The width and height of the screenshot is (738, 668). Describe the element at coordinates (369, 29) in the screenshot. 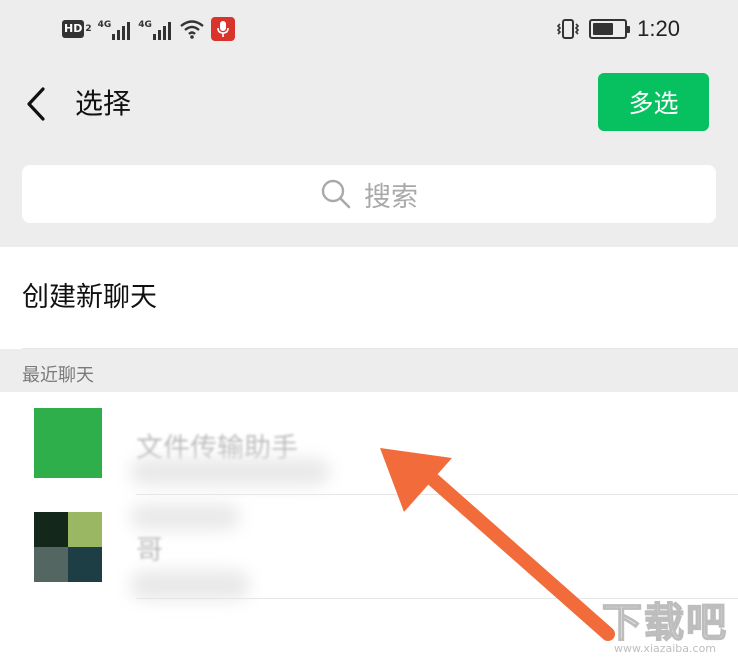

I see `status-bar: HD 2 4G 4G 1:20` at that location.